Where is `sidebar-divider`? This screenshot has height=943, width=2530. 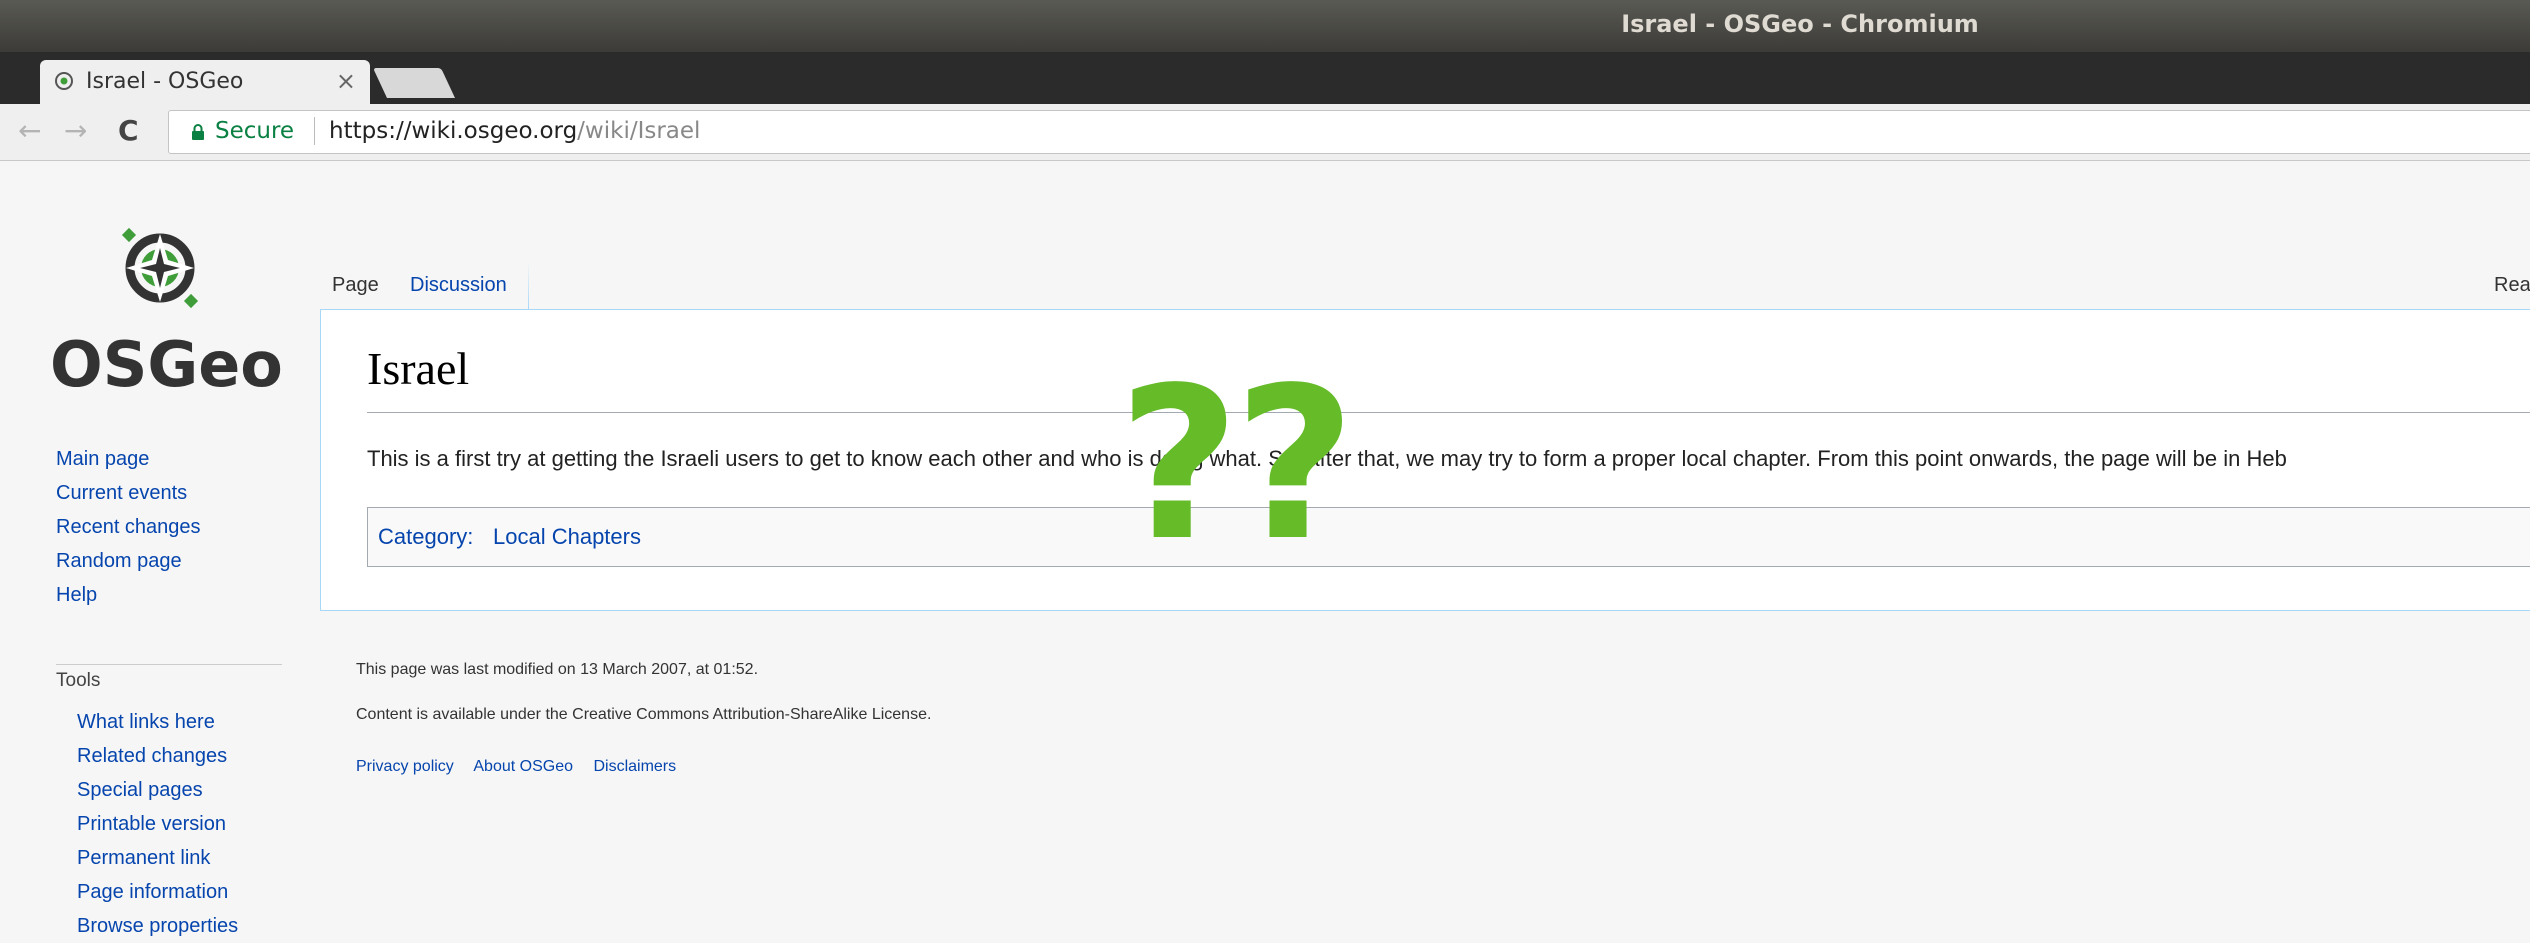
sidebar-divider is located at coordinates (169, 664).